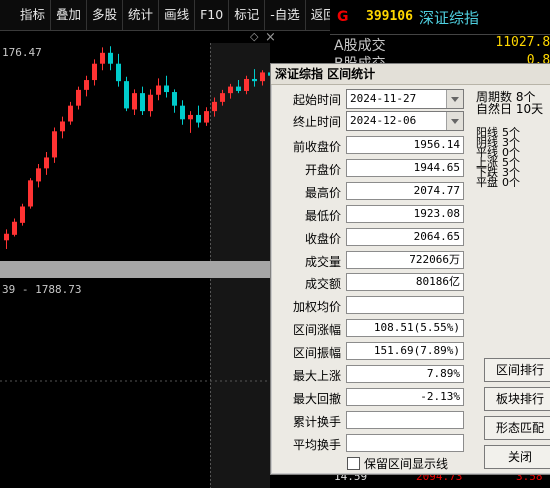 This screenshot has width=550, height=488. What do you see at coordinates (322, 238) in the screenshot?
I see `stat-label: 收盘价` at bounding box center [322, 238].